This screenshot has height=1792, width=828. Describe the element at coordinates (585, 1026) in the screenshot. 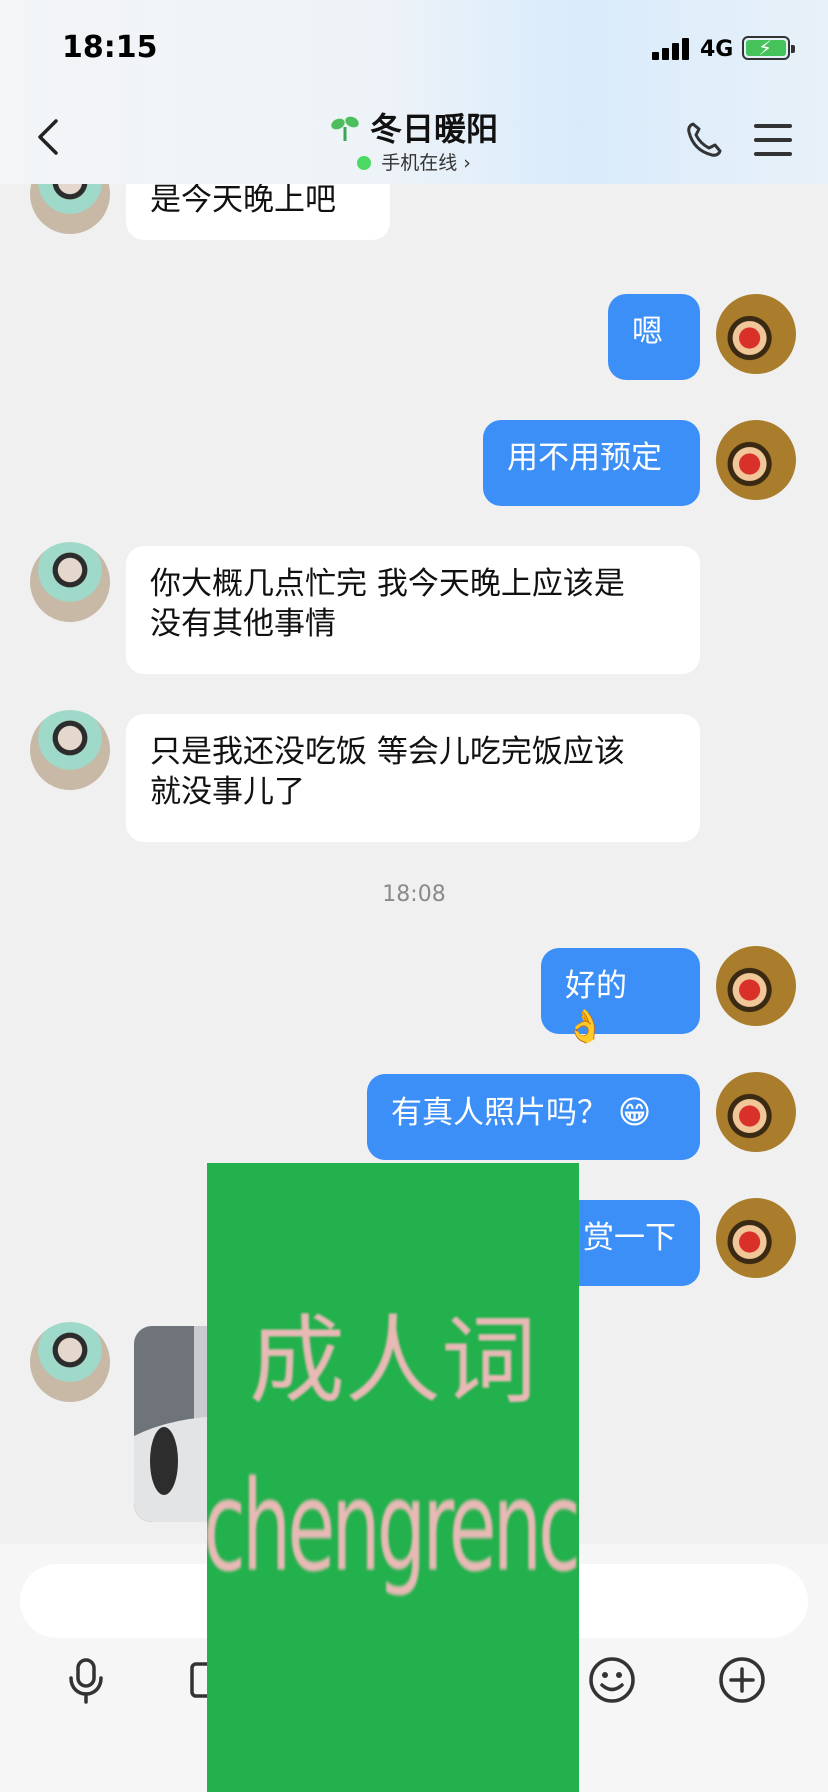

I see `ok-hand-emoji-icon: 👌` at that location.